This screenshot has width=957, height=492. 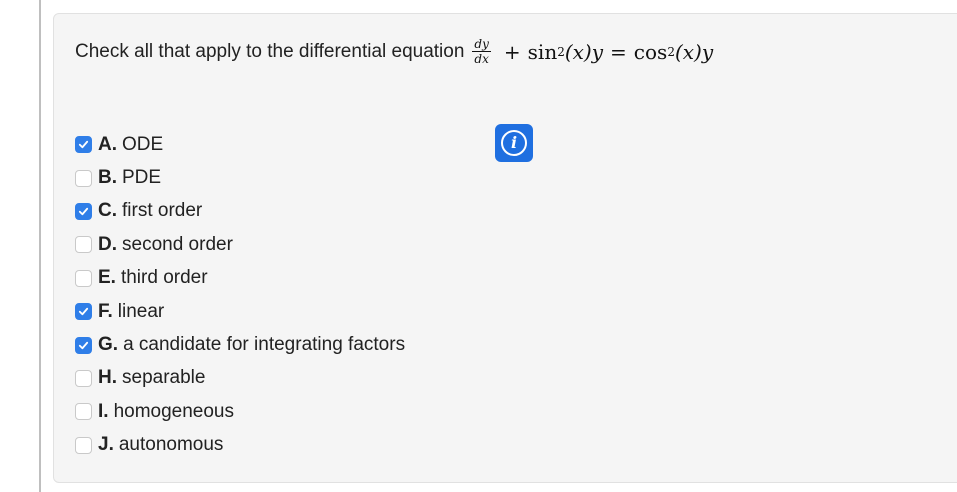 What do you see at coordinates (542, 51) in the screenshot?
I see `sin-function: sin` at bounding box center [542, 51].